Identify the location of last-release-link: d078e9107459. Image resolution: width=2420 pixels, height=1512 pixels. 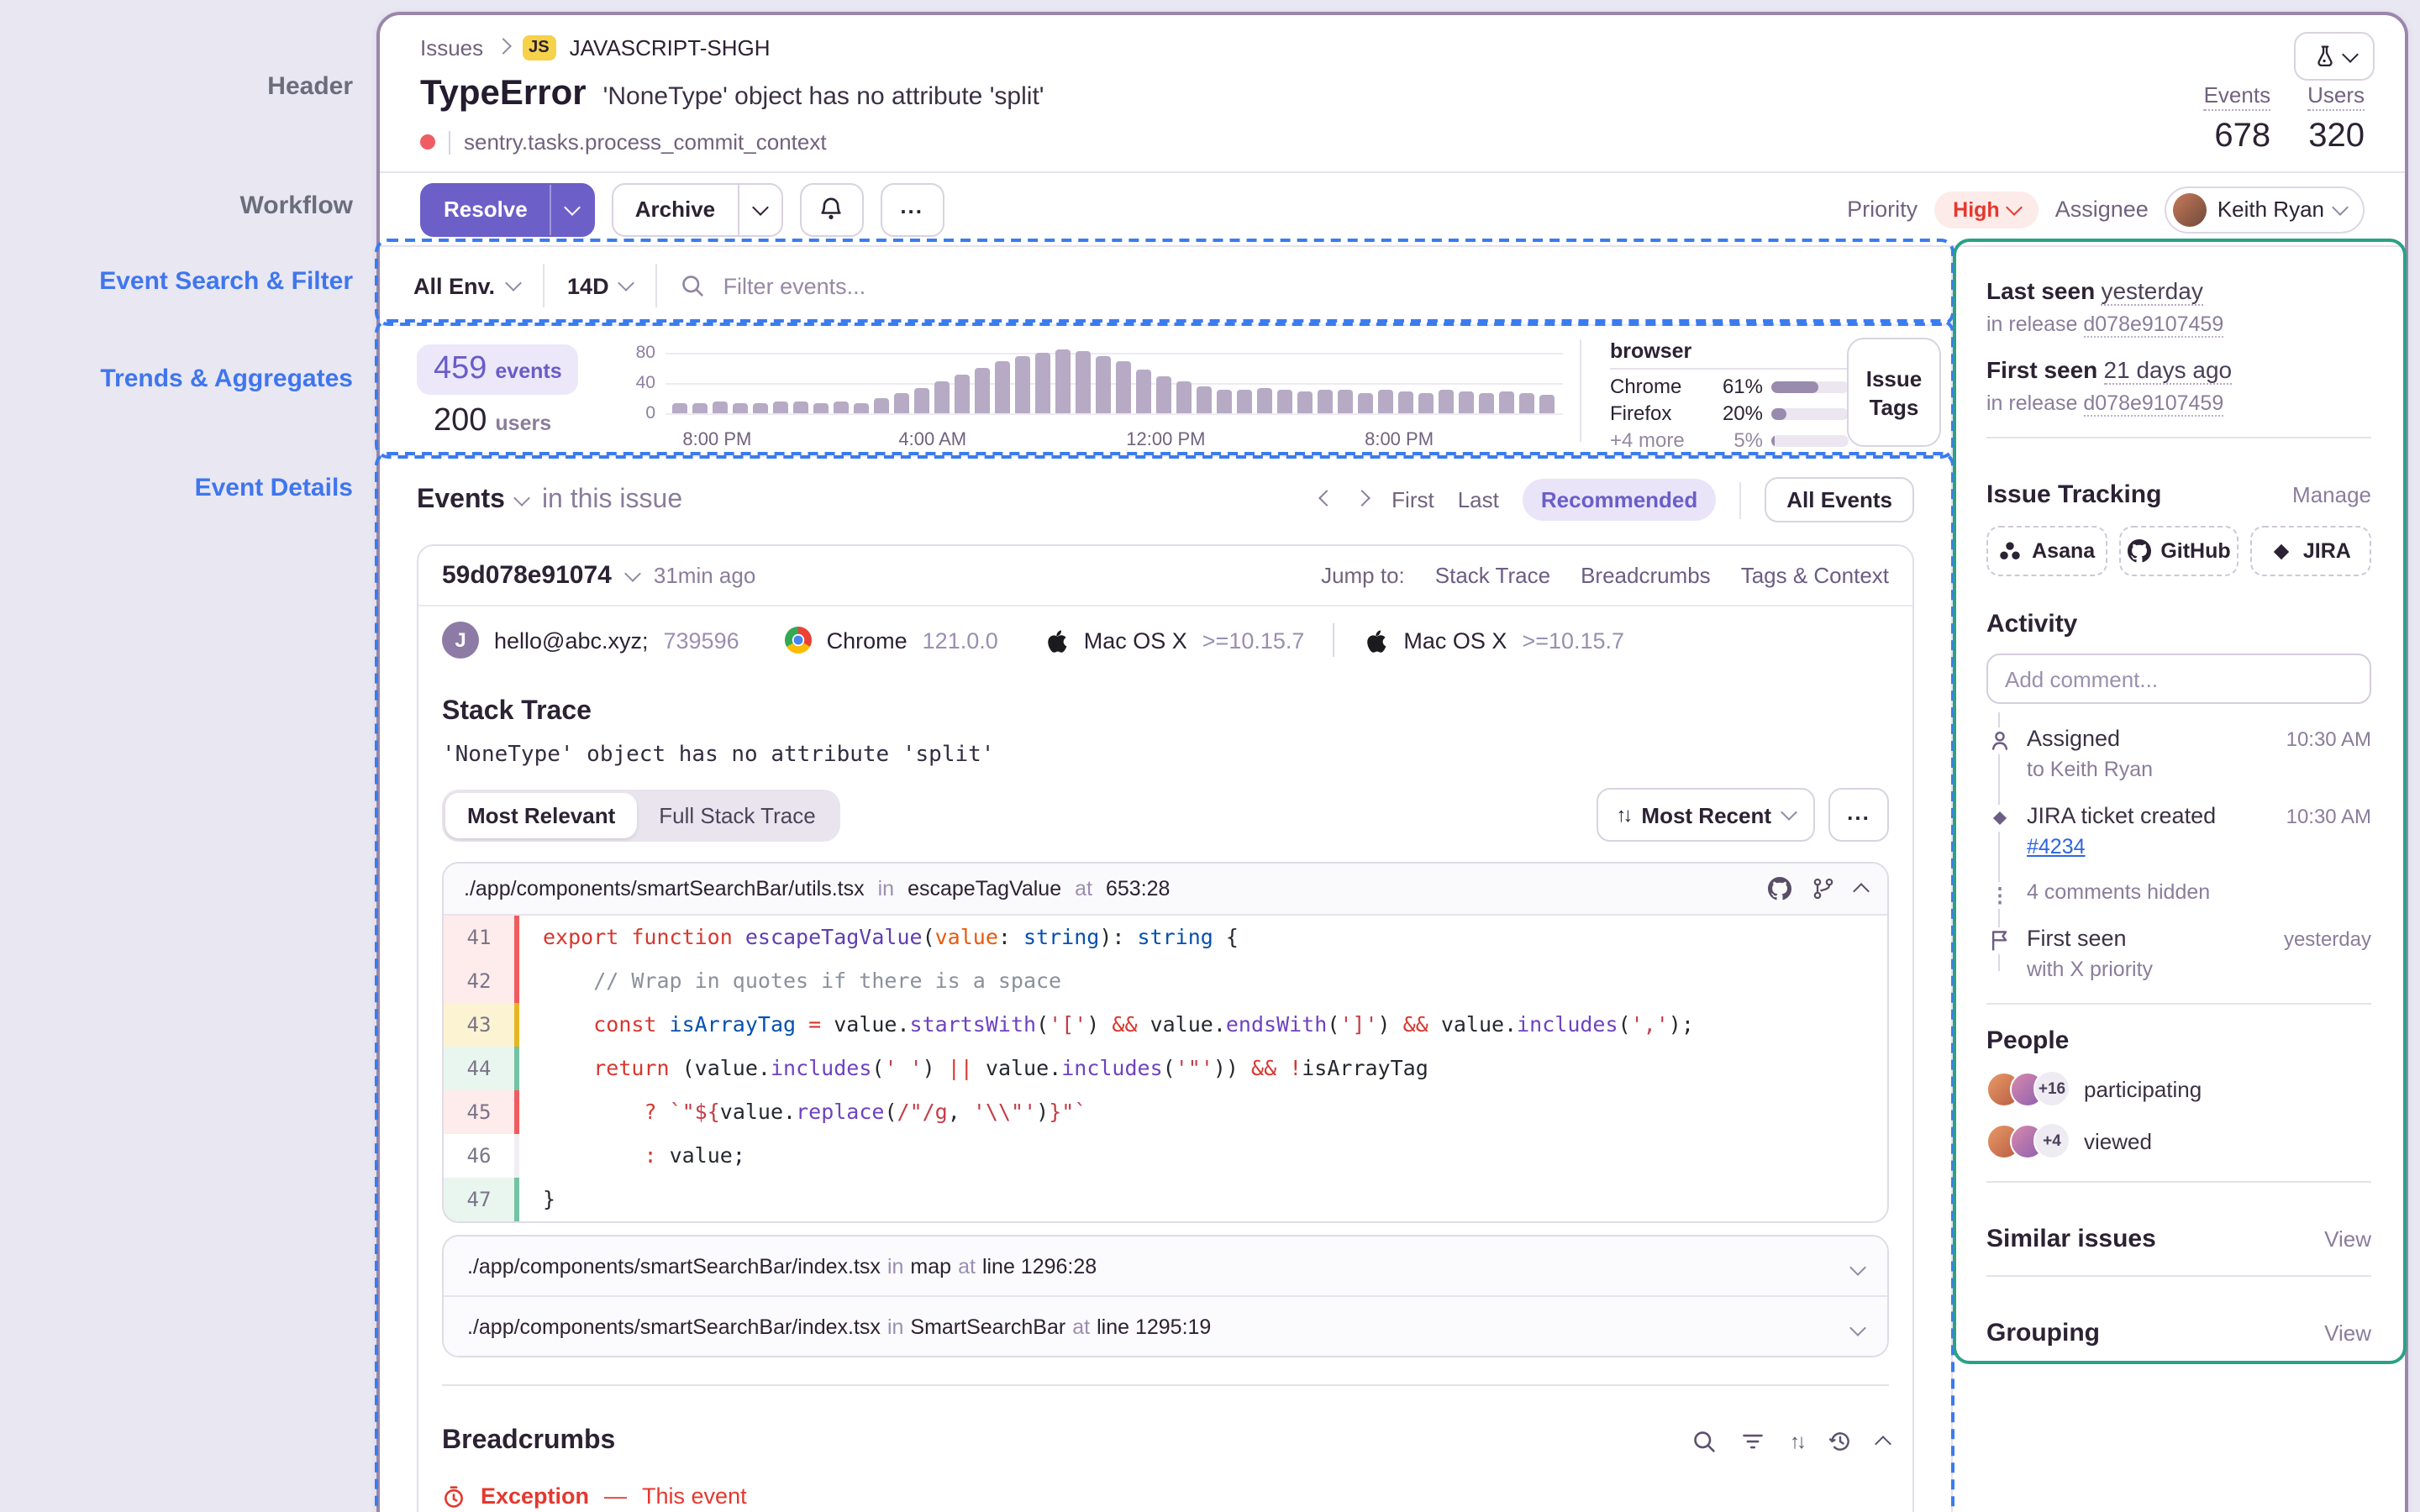
(2153, 325).